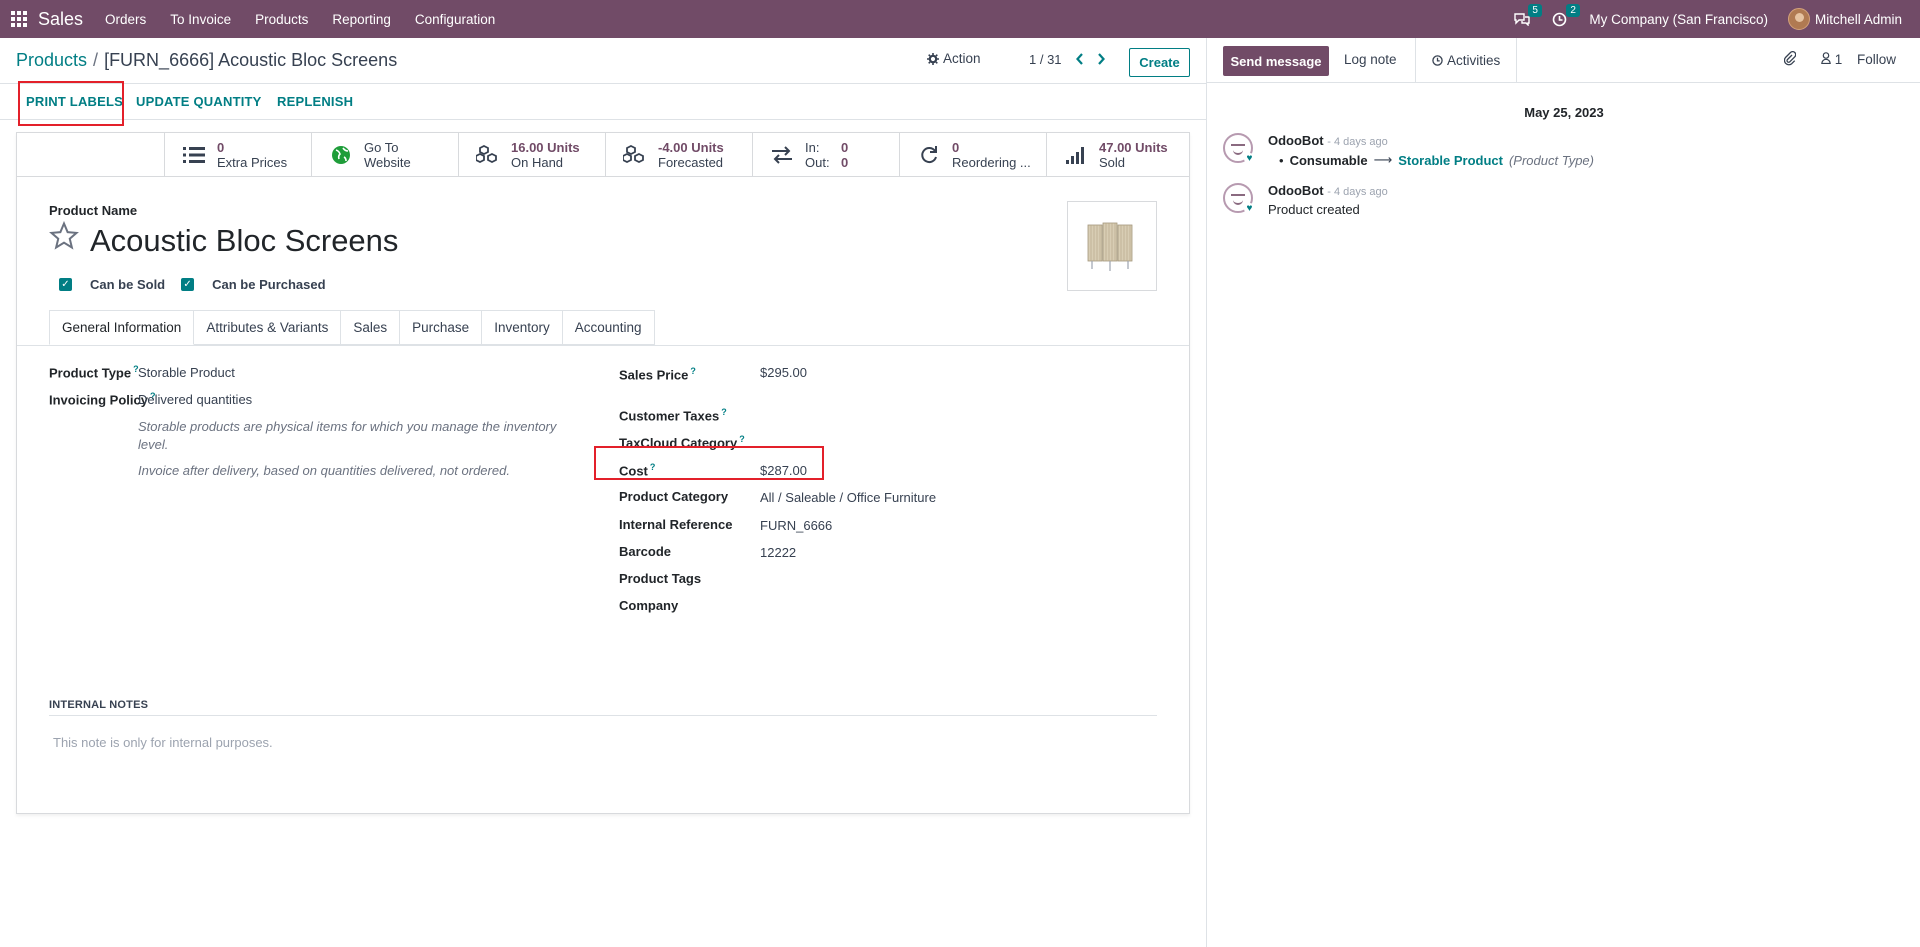 This screenshot has height=947, width=1920. Describe the element at coordinates (1450, 160) in the screenshot. I see `tracking-new-value: Storable Product` at that location.